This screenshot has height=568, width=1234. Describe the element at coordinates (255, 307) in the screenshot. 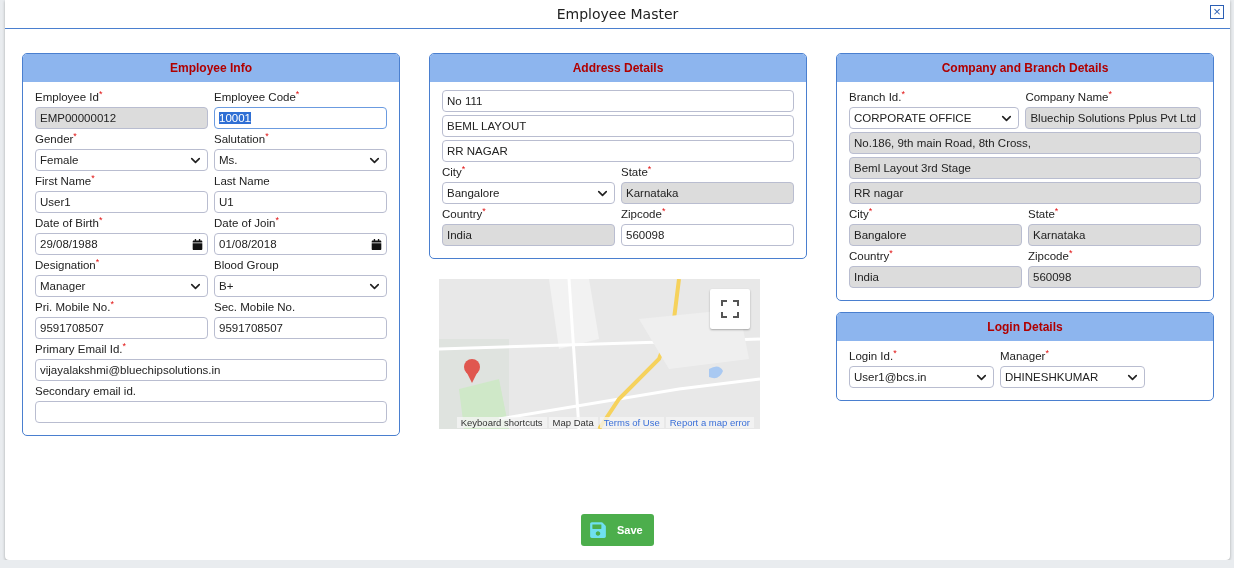

I see `field-label: Sec. Mobile No.` at that location.